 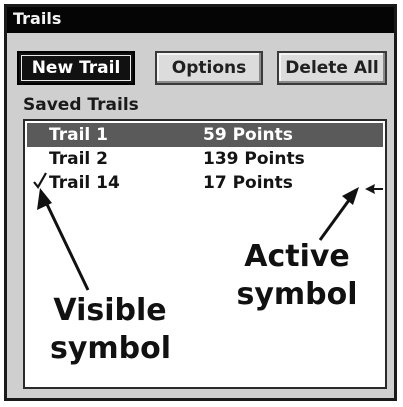 I want to click on active-symbol-arrow, so click(x=338, y=214).